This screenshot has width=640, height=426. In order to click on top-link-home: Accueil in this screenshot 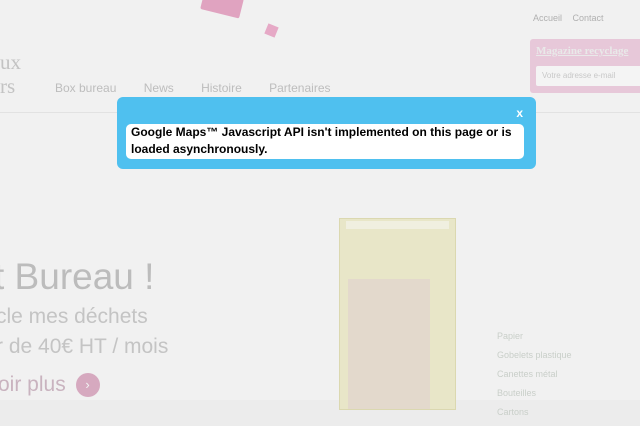, I will do `click(547, 18)`.